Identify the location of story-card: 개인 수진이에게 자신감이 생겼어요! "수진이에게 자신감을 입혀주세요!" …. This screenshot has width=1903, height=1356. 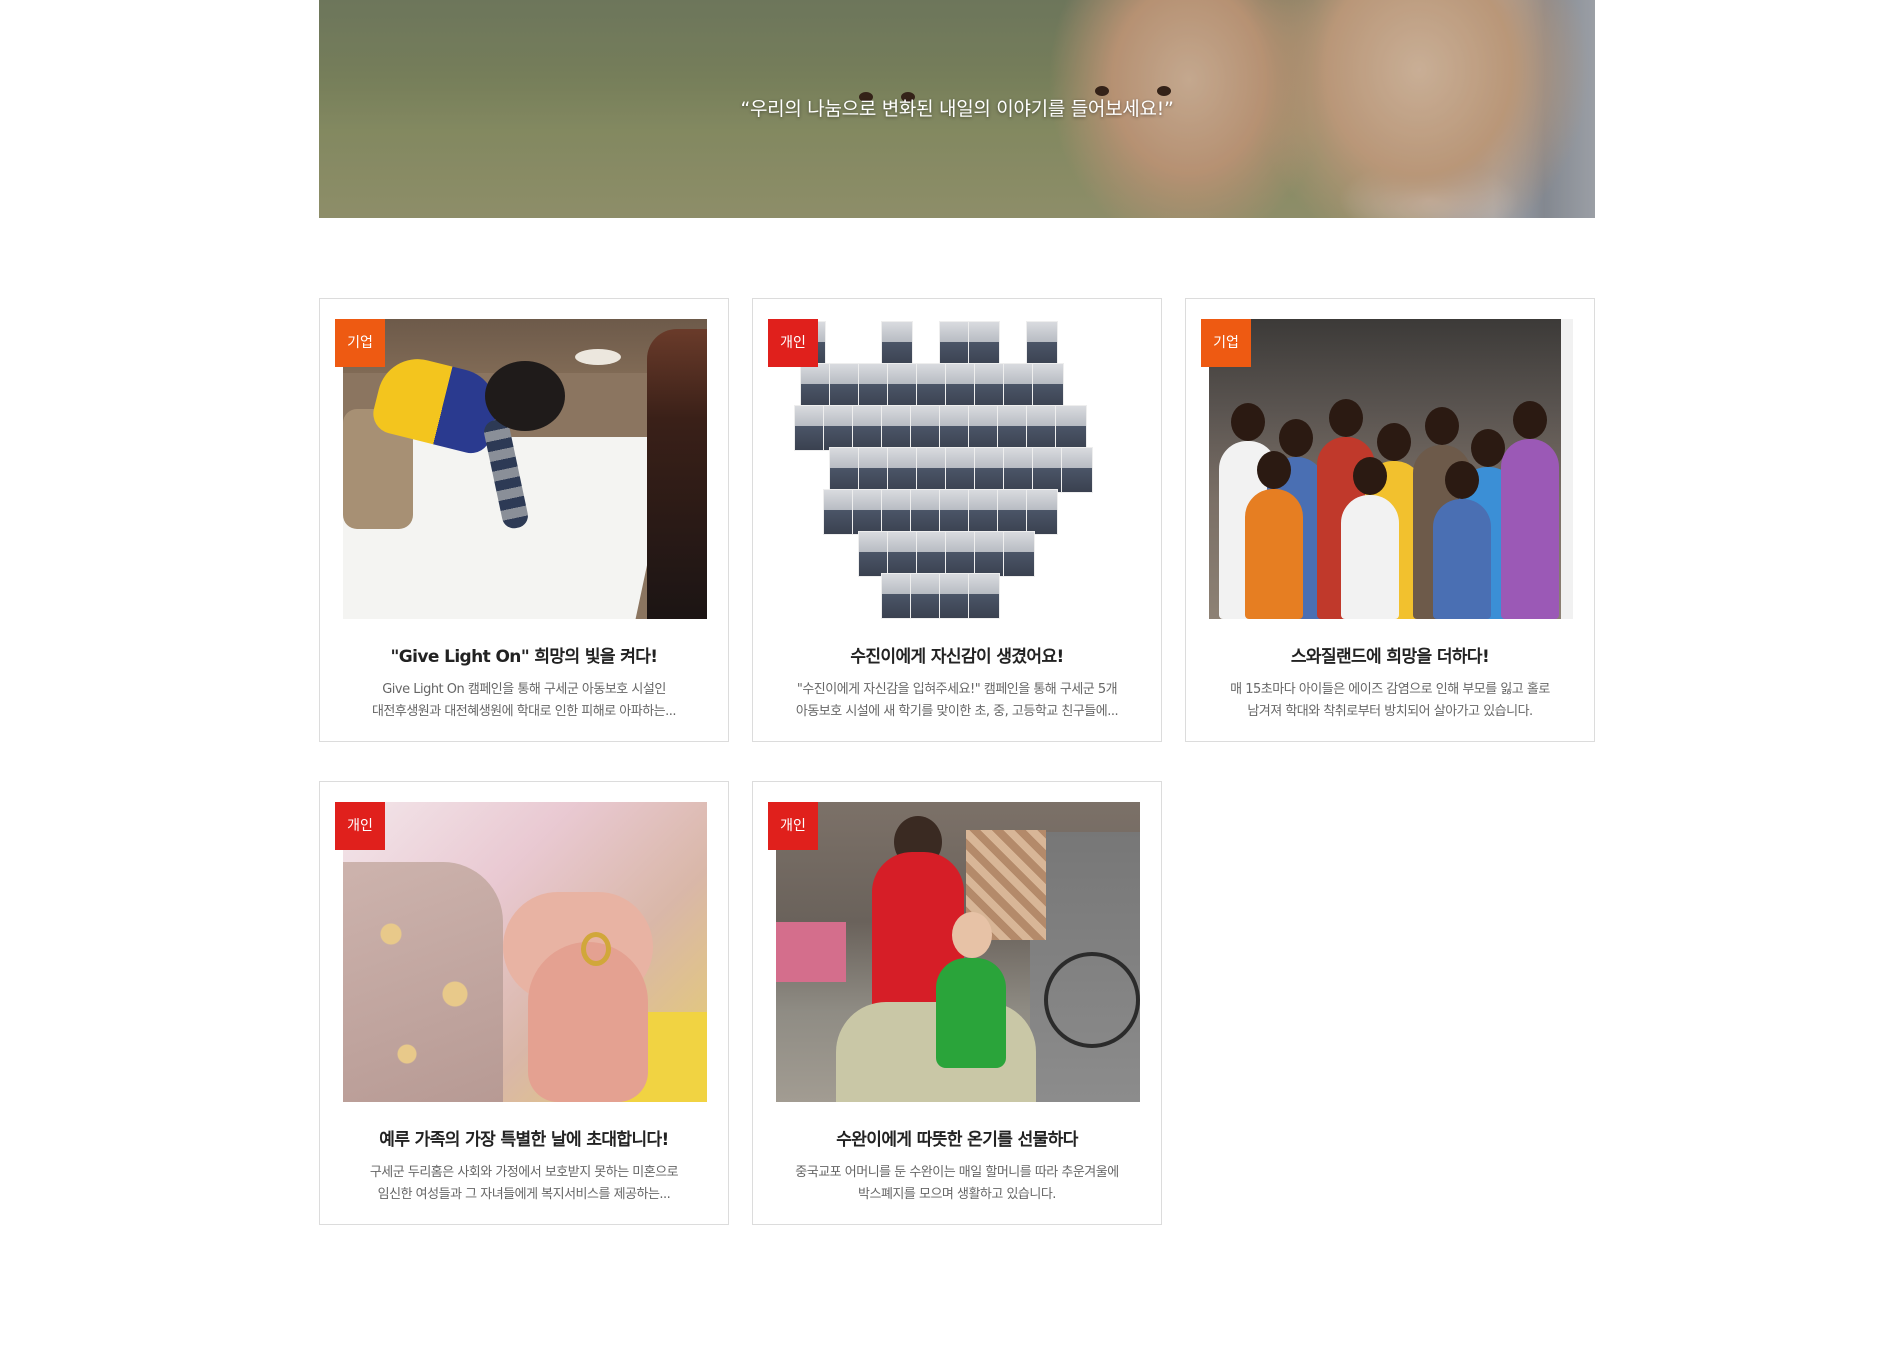
(957, 520).